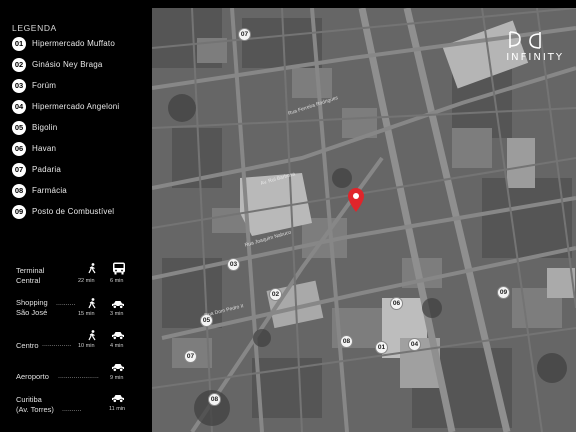 Image resolution: width=576 pixels, height=432 pixels. Describe the element at coordinates (117, 281) in the screenshot. I see `vehicle-time: 6 min` at that location.